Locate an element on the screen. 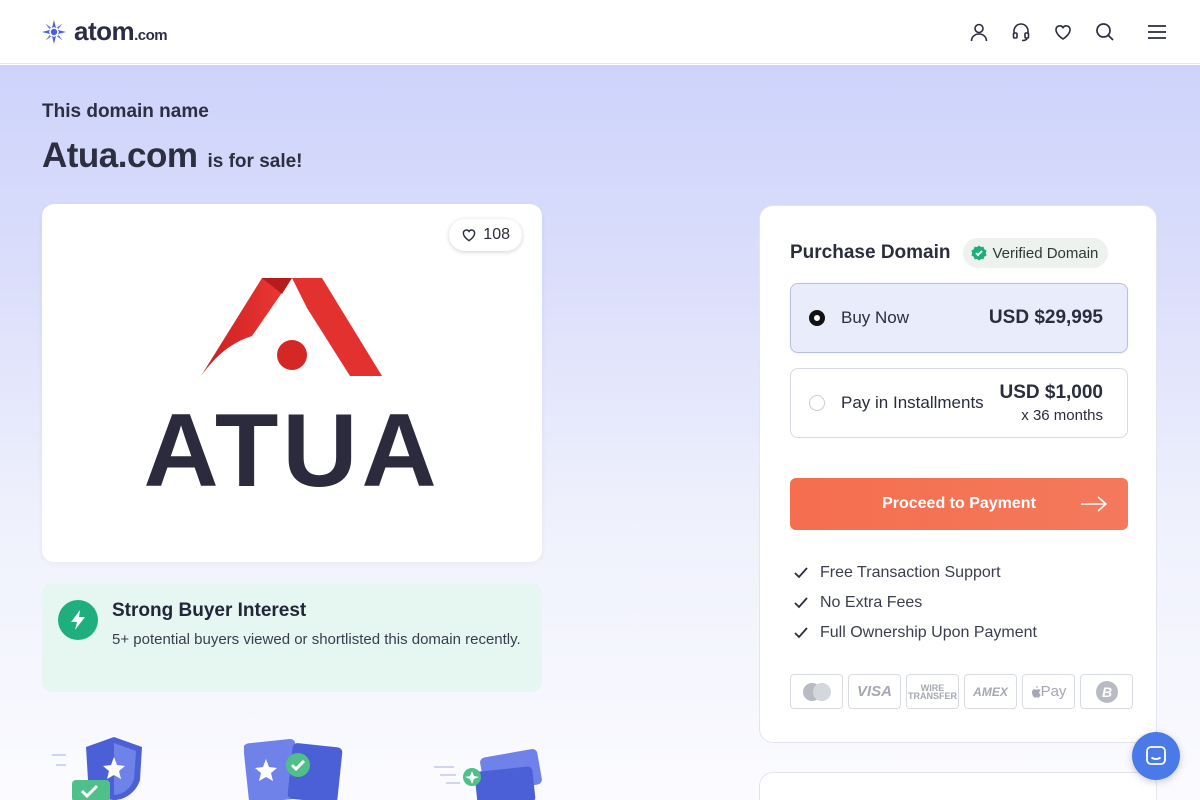 The width and height of the screenshot is (1200, 800). chat-icon is located at coordinates (1156, 755).